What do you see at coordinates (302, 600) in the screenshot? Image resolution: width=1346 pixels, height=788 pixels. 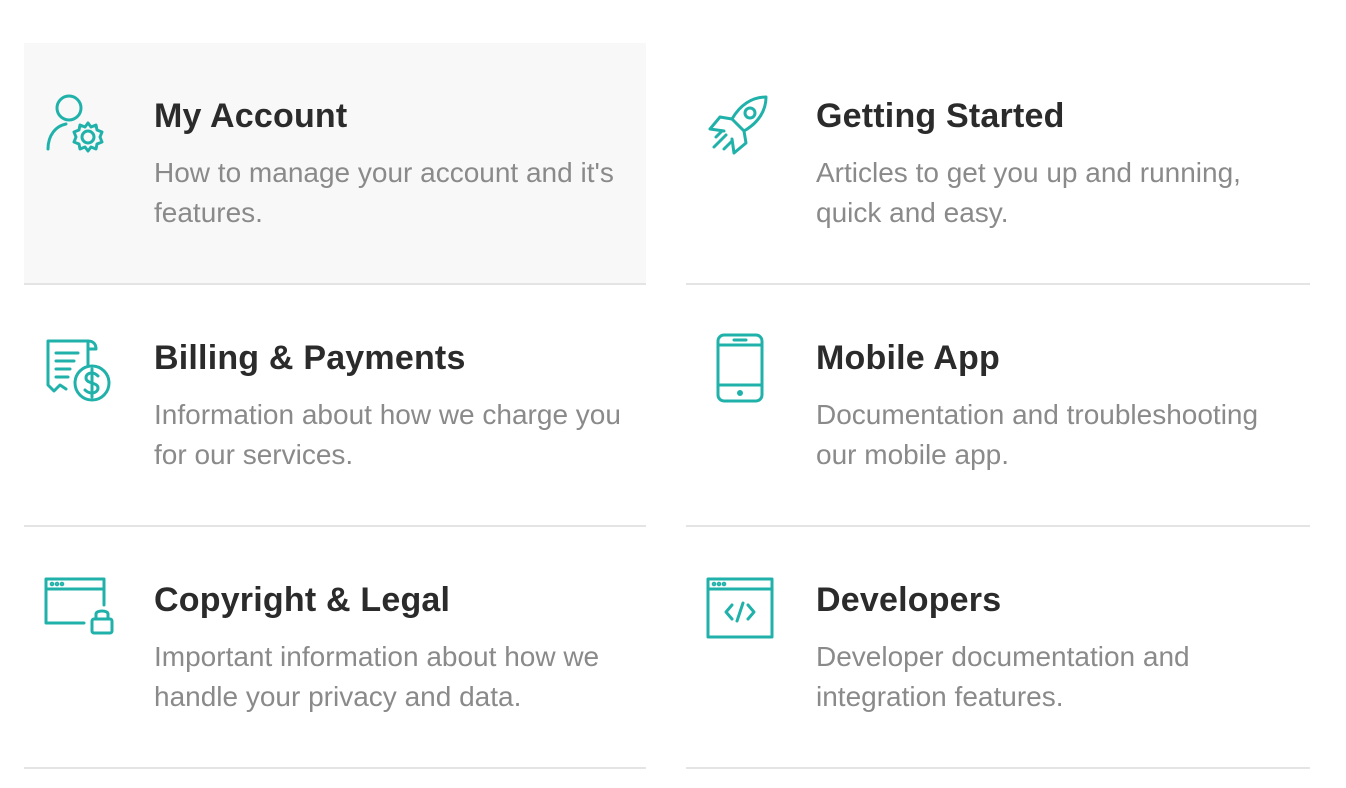 I see `card-title: Copyright & Legal` at bounding box center [302, 600].